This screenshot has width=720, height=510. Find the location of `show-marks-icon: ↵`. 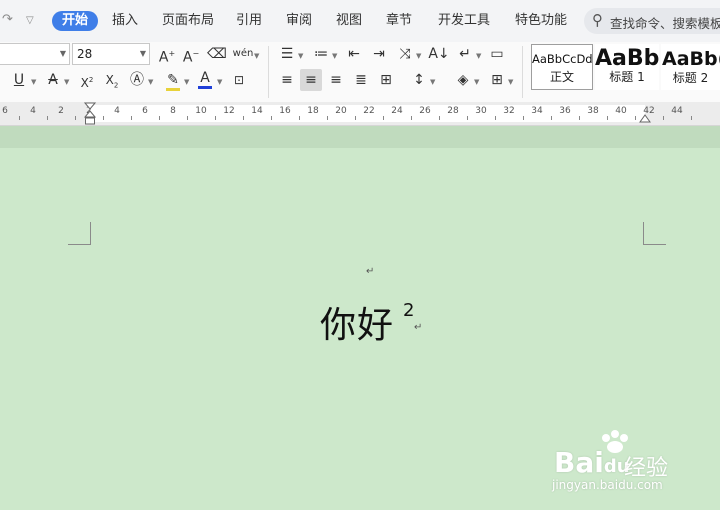

show-marks-icon: ↵ is located at coordinates (465, 54).